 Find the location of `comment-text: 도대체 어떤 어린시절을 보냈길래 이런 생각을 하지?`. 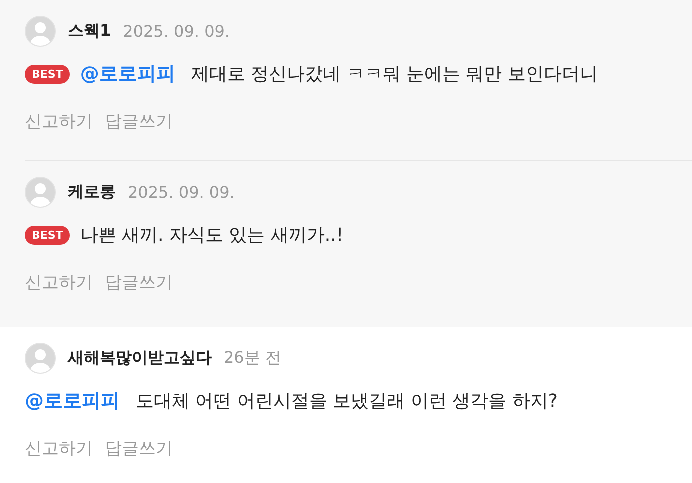

comment-text: 도대체 어떤 어린시절을 보냈길래 이런 생각을 하지? is located at coordinates (347, 401).